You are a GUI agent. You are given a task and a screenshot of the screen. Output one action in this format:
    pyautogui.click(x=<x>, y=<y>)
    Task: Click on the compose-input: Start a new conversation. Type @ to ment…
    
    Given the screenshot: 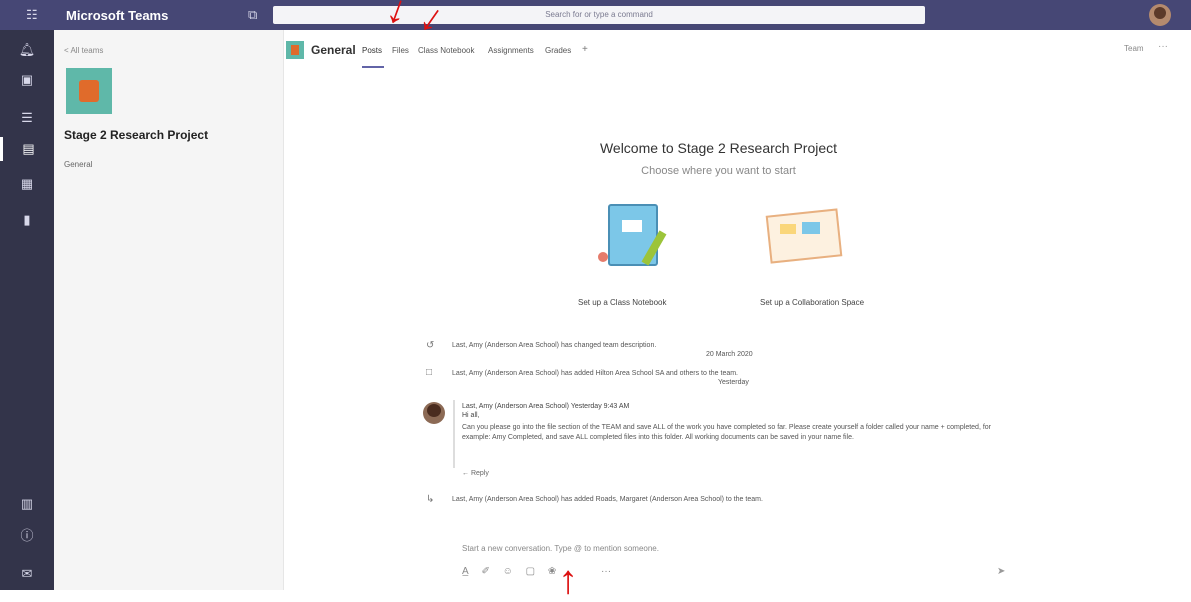 What is the action you would take?
    pyautogui.click(x=560, y=548)
    